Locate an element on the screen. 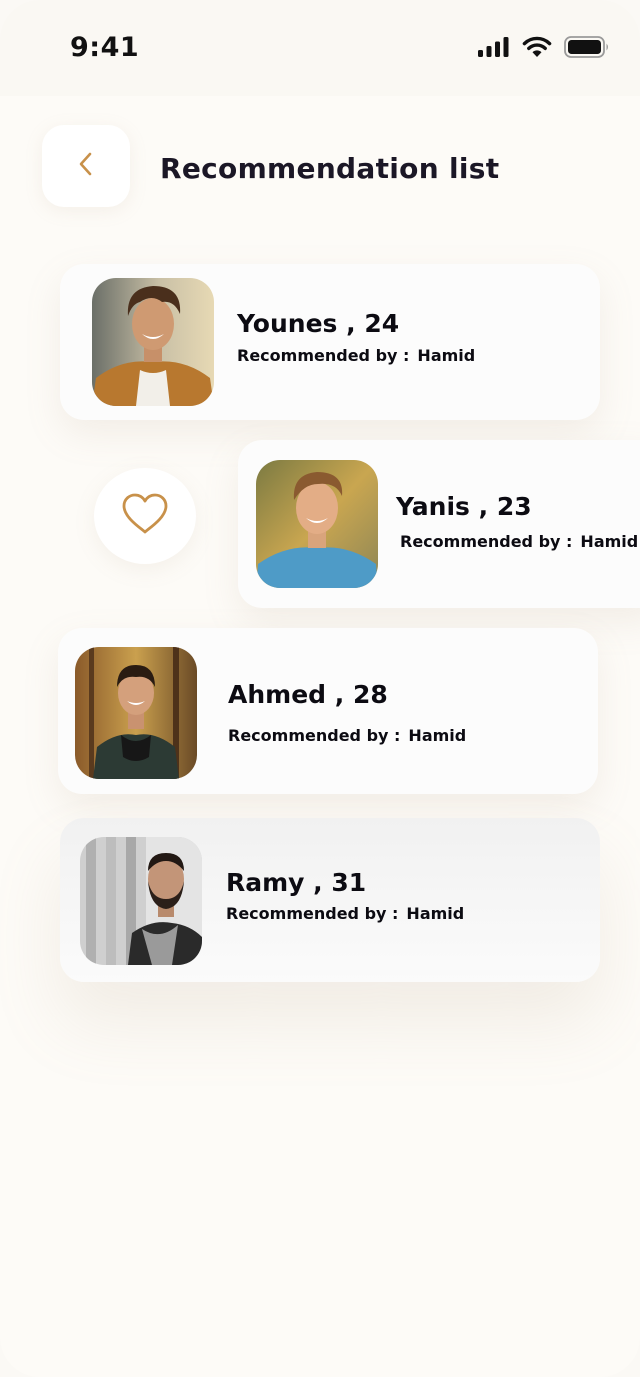 This screenshot has height=1377, width=640. profile-name: Yanis , 23 is located at coordinates (464, 506).